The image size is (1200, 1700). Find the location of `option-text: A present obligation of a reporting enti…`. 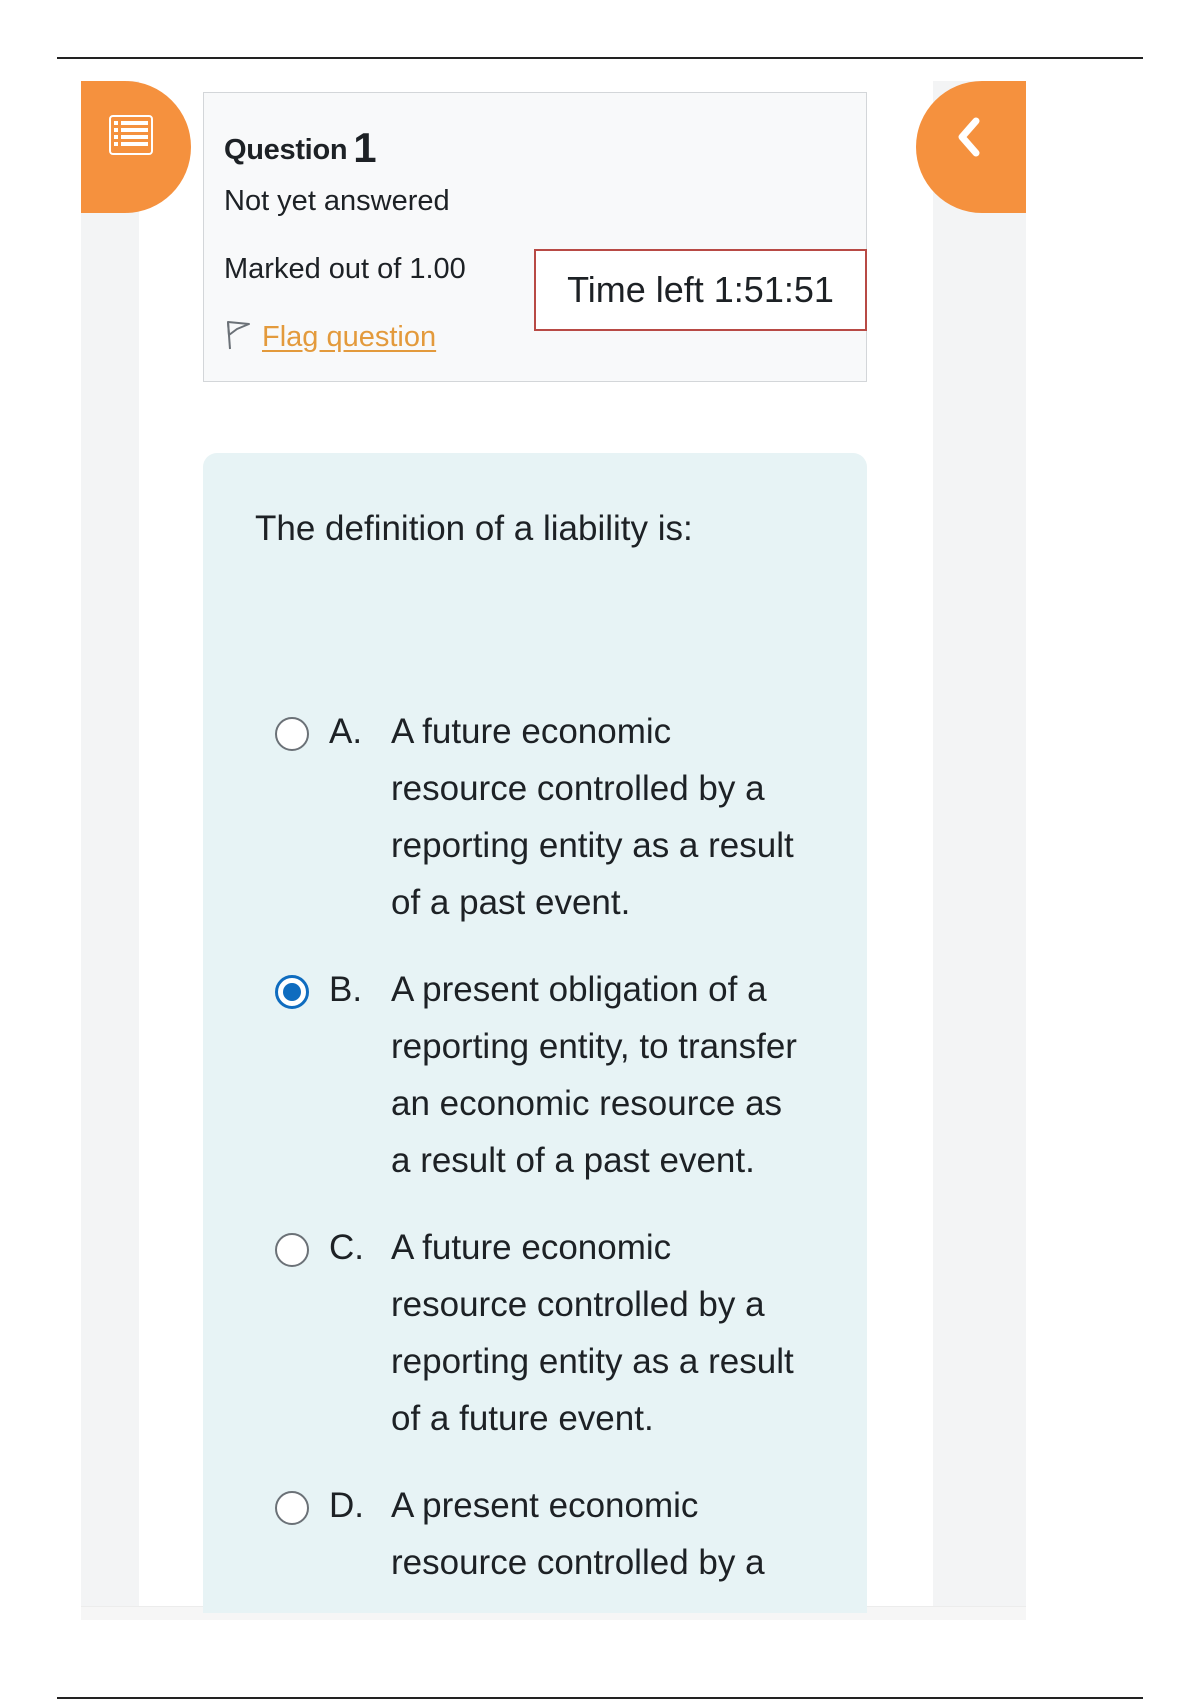

option-text: A present obligation of a reporting enti… is located at coordinates (601, 1075).